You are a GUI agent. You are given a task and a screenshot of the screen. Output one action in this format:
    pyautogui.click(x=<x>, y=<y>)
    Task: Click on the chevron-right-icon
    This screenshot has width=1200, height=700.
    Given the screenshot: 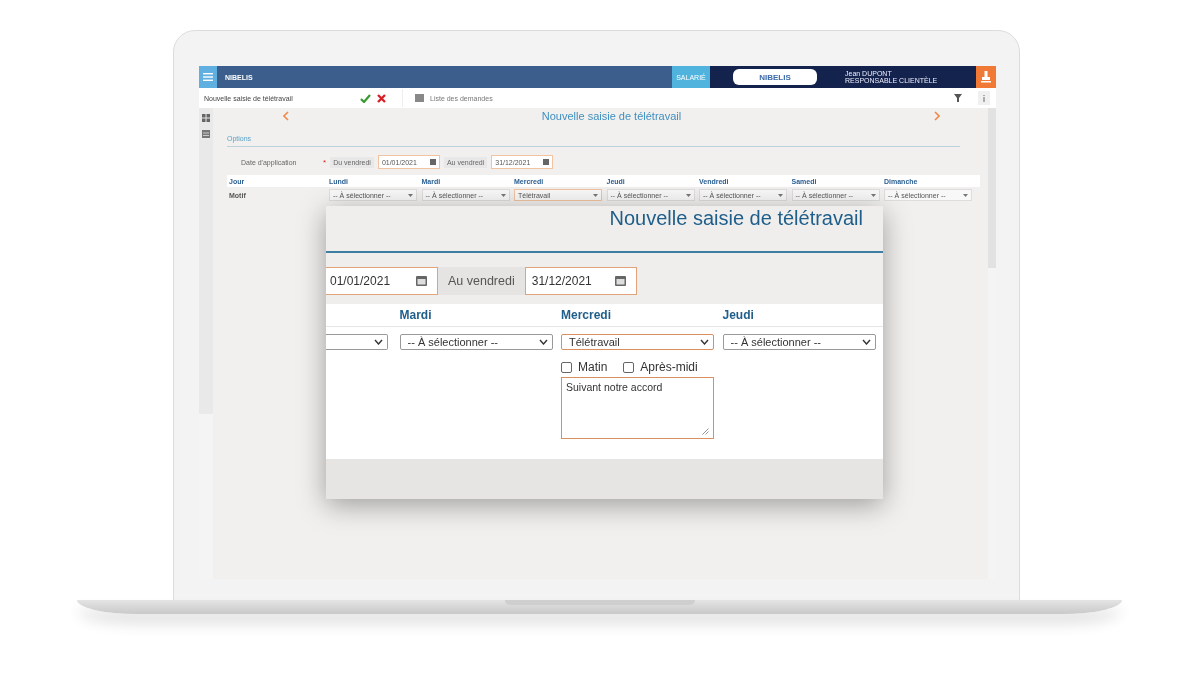 What is the action you would take?
    pyautogui.click(x=937, y=116)
    